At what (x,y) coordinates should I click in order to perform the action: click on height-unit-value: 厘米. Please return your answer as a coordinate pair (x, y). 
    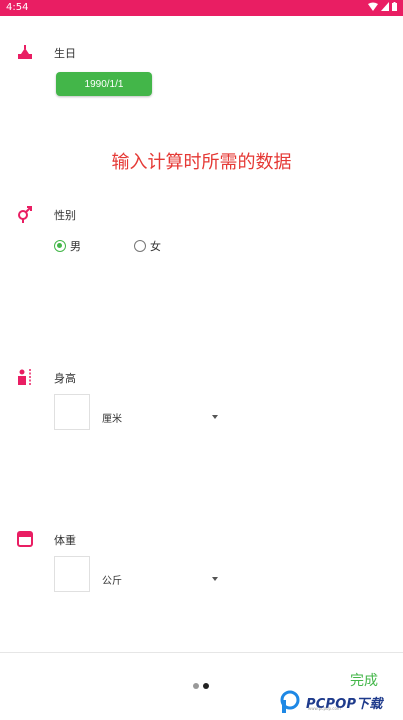
    Looking at the image, I should click on (112, 419).